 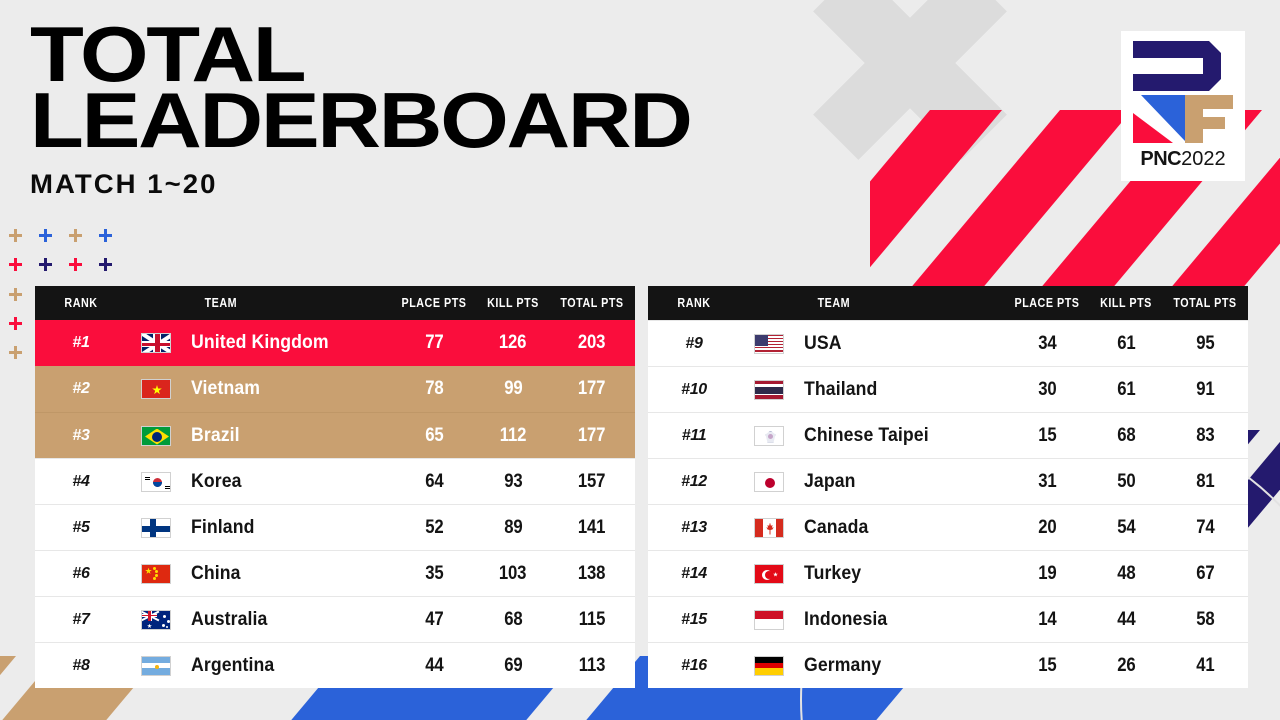 I want to click on cell-team: USA, so click(x=823, y=343).